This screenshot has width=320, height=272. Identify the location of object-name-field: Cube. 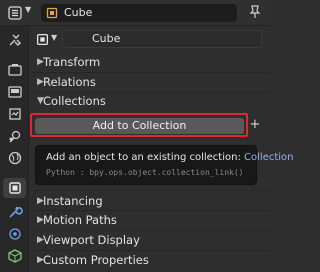
(139, 13).